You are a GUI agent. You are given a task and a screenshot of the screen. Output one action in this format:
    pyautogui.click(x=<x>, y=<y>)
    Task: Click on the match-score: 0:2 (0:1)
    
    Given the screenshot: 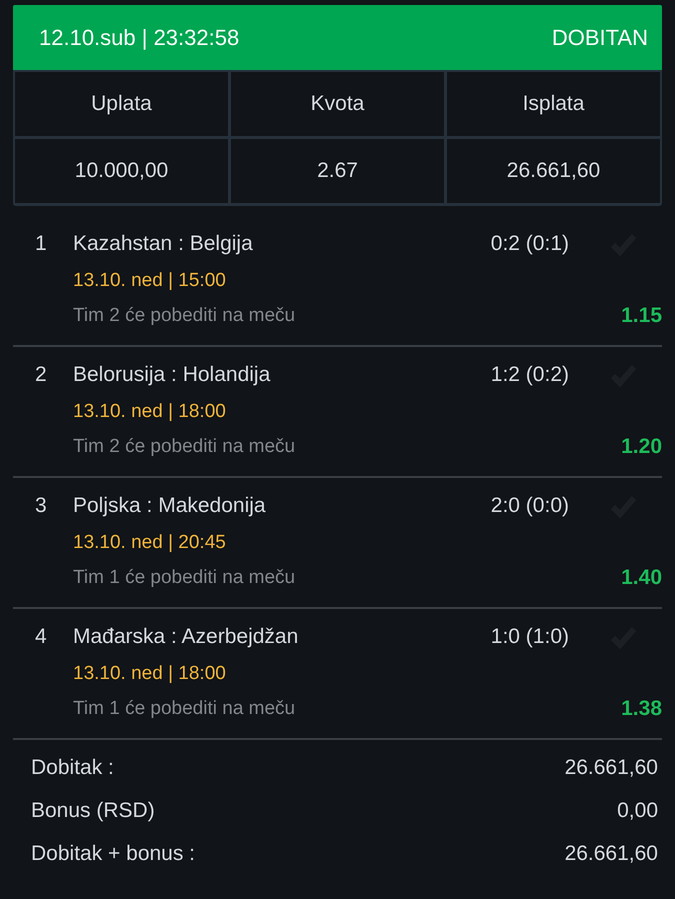 What is the action you would take?
    pyautogui.click(x=530, y=244)
    